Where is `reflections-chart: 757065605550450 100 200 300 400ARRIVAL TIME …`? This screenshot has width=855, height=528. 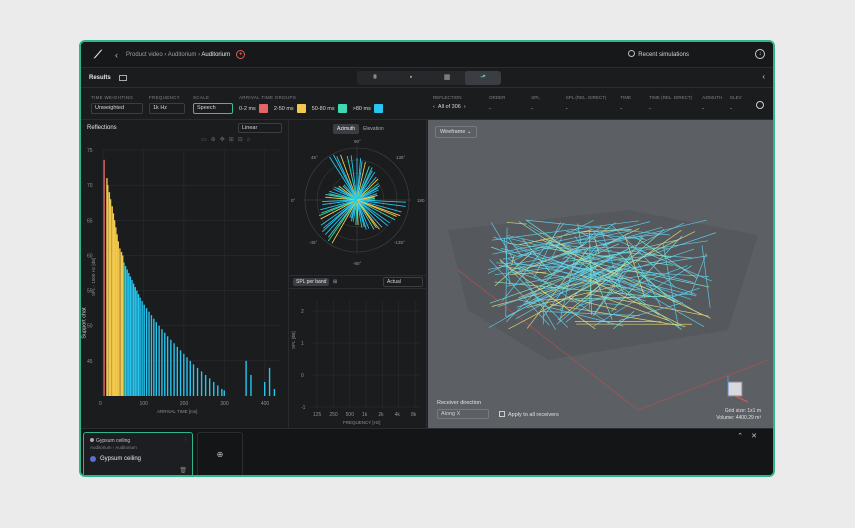
reflections-chart: 757065605550450 100 200 300 400ARRIVAL TIME … is located at coordinates (185, 282).